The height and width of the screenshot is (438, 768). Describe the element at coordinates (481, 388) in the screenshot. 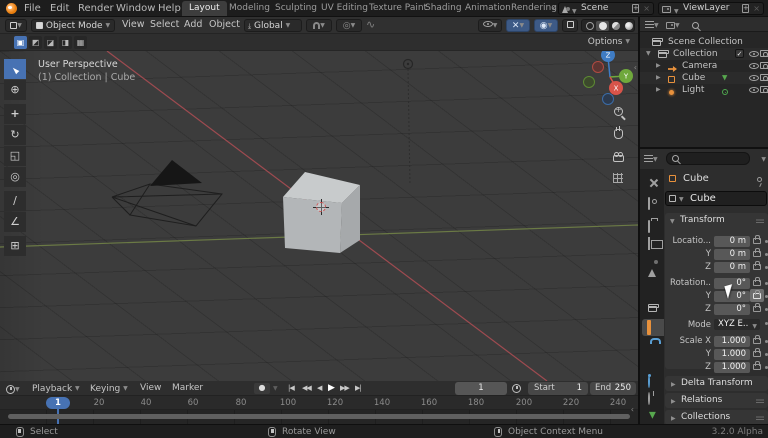

I see `current-frame-field: 1` at that location.